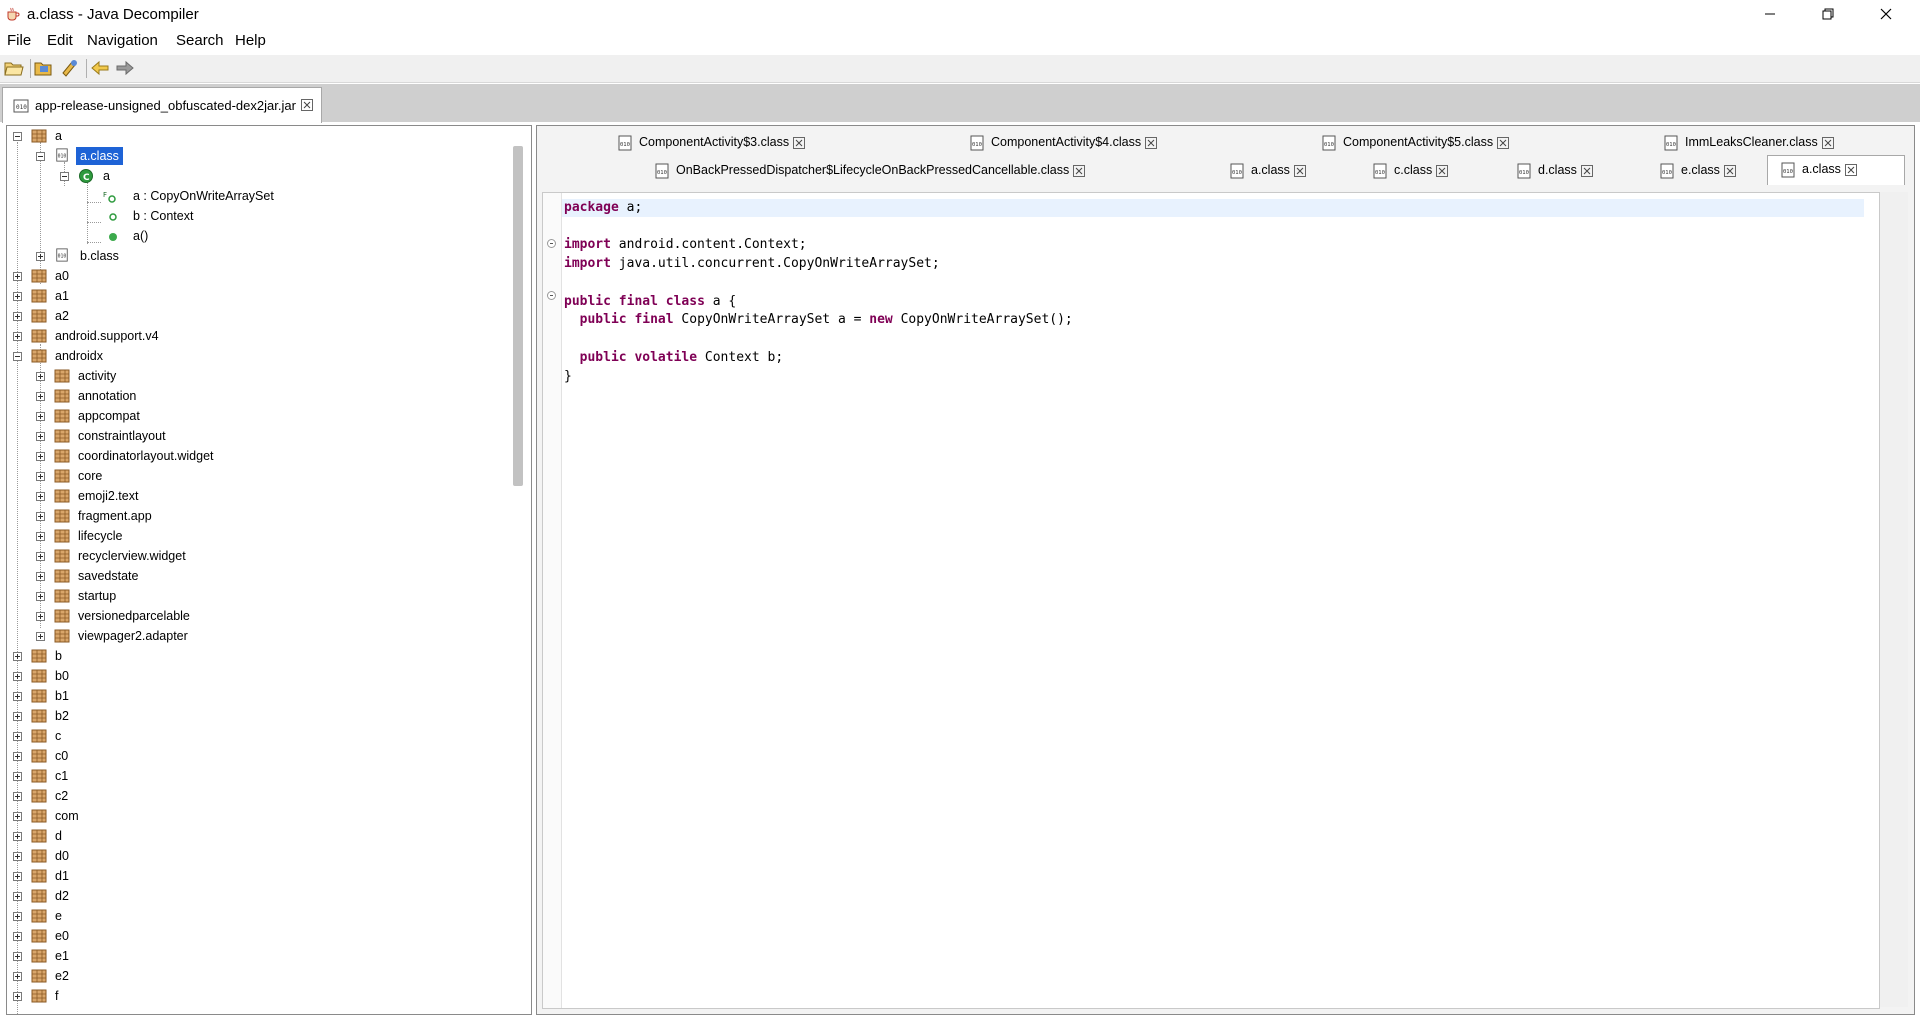 The width and height of the screenshot is (1920, 1020). What do you see at coordinates (257, 596) in the screenshot?
I see `tree-node-package: startup` at bounding box center [257, 596].